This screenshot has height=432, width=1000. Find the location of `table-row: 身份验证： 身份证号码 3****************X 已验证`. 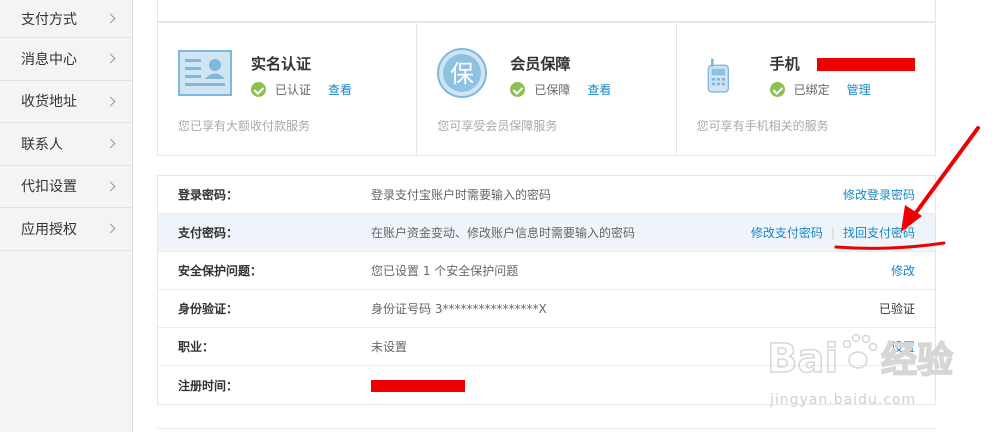

table-row: 身份验证： 身份证号码 3****************X 已验证 is located at coordinates (546, 309).